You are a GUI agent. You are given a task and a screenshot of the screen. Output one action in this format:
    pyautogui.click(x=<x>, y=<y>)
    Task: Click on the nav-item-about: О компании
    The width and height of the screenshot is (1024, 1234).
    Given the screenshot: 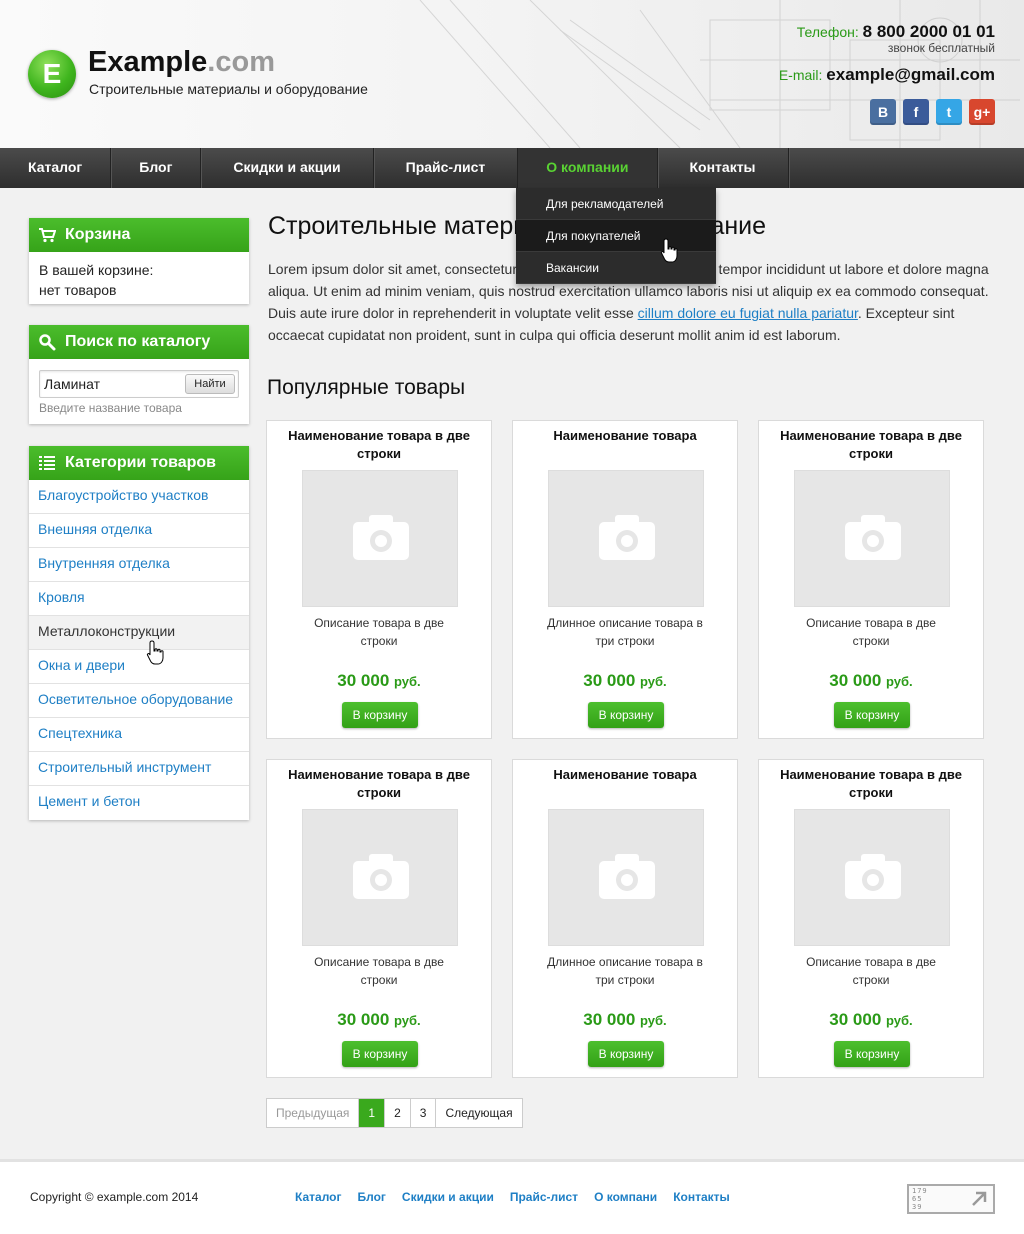 What is the action you would take?
    pyautogui.click(x=588, y=168)
    